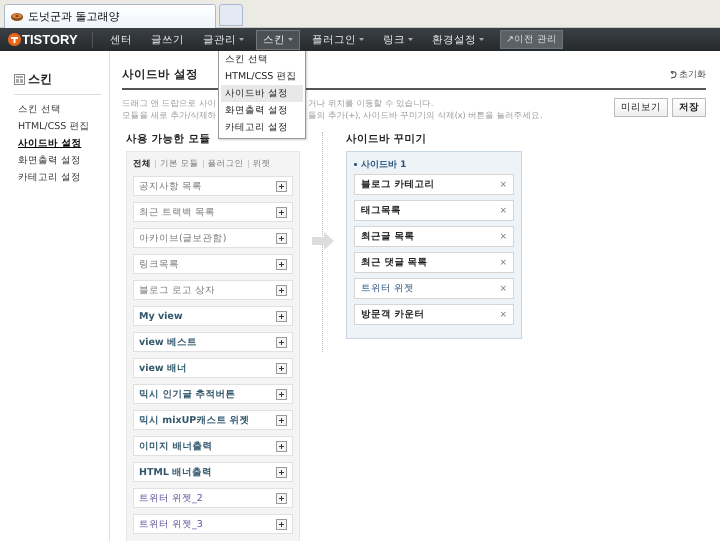 The image size is (720, 541). What do you see at coordinates (261, 164) in the screenshot?
I see `filter-tab: 위젯` at bounding box center [261, 164].